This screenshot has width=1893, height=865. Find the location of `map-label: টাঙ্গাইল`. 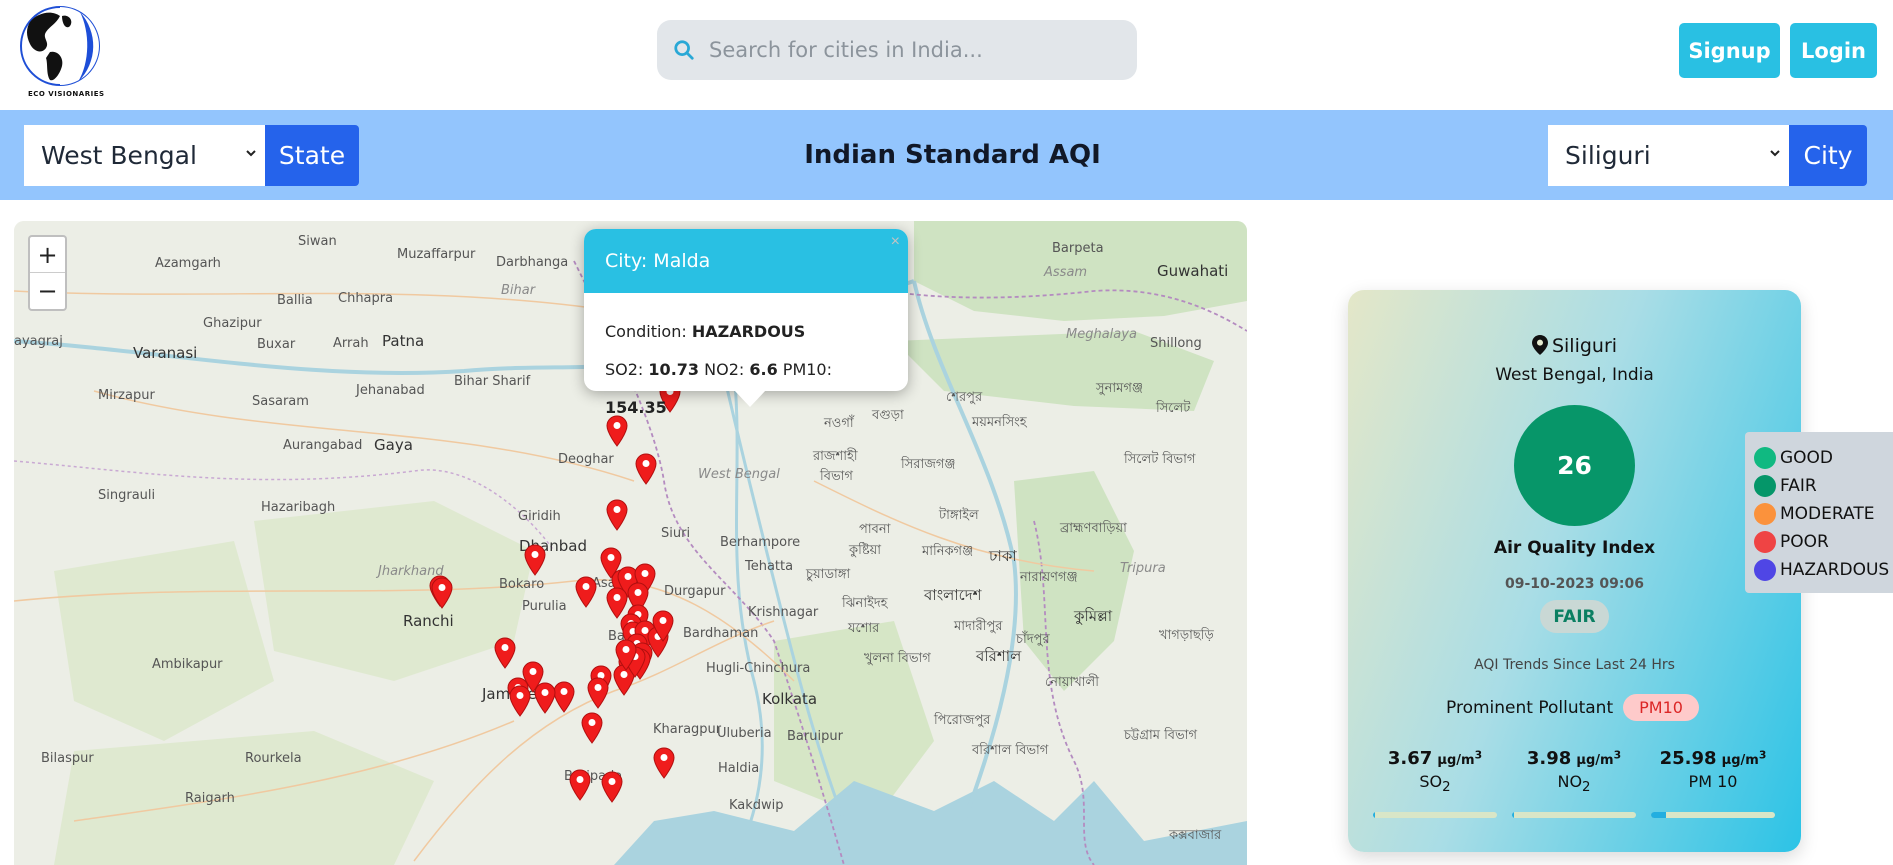

map-label: টাঙ্গাইল is located at coordinates (959, 515).